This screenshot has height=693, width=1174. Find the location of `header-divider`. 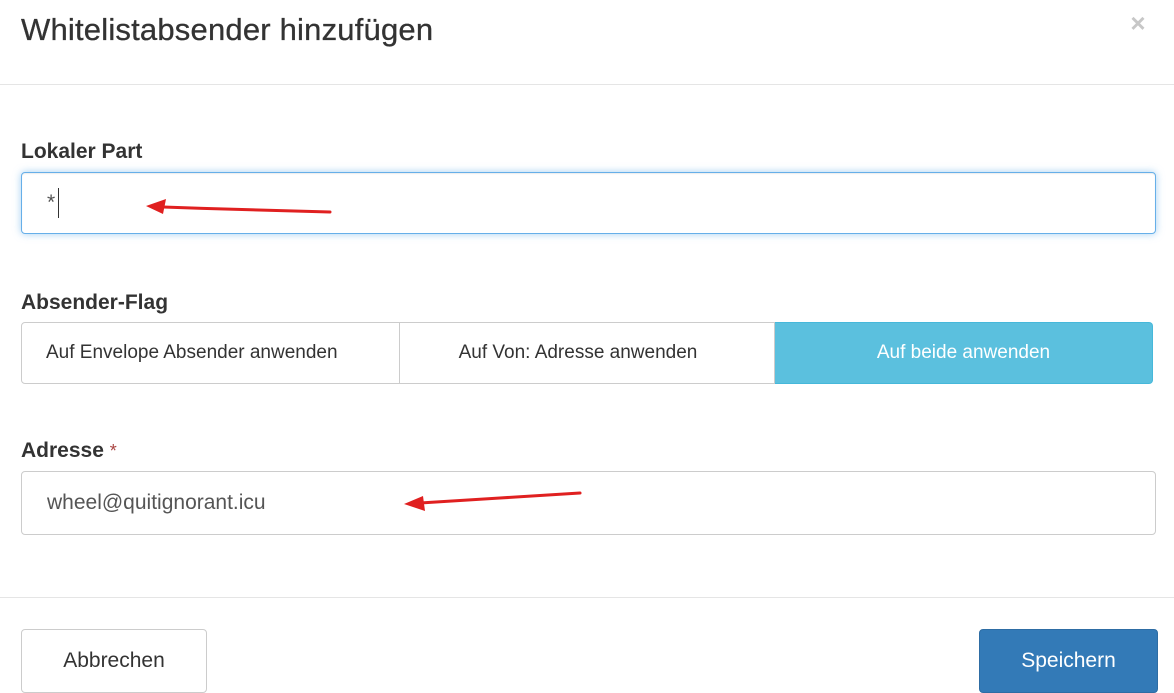

header-divider is located at coordinates (587, 84).